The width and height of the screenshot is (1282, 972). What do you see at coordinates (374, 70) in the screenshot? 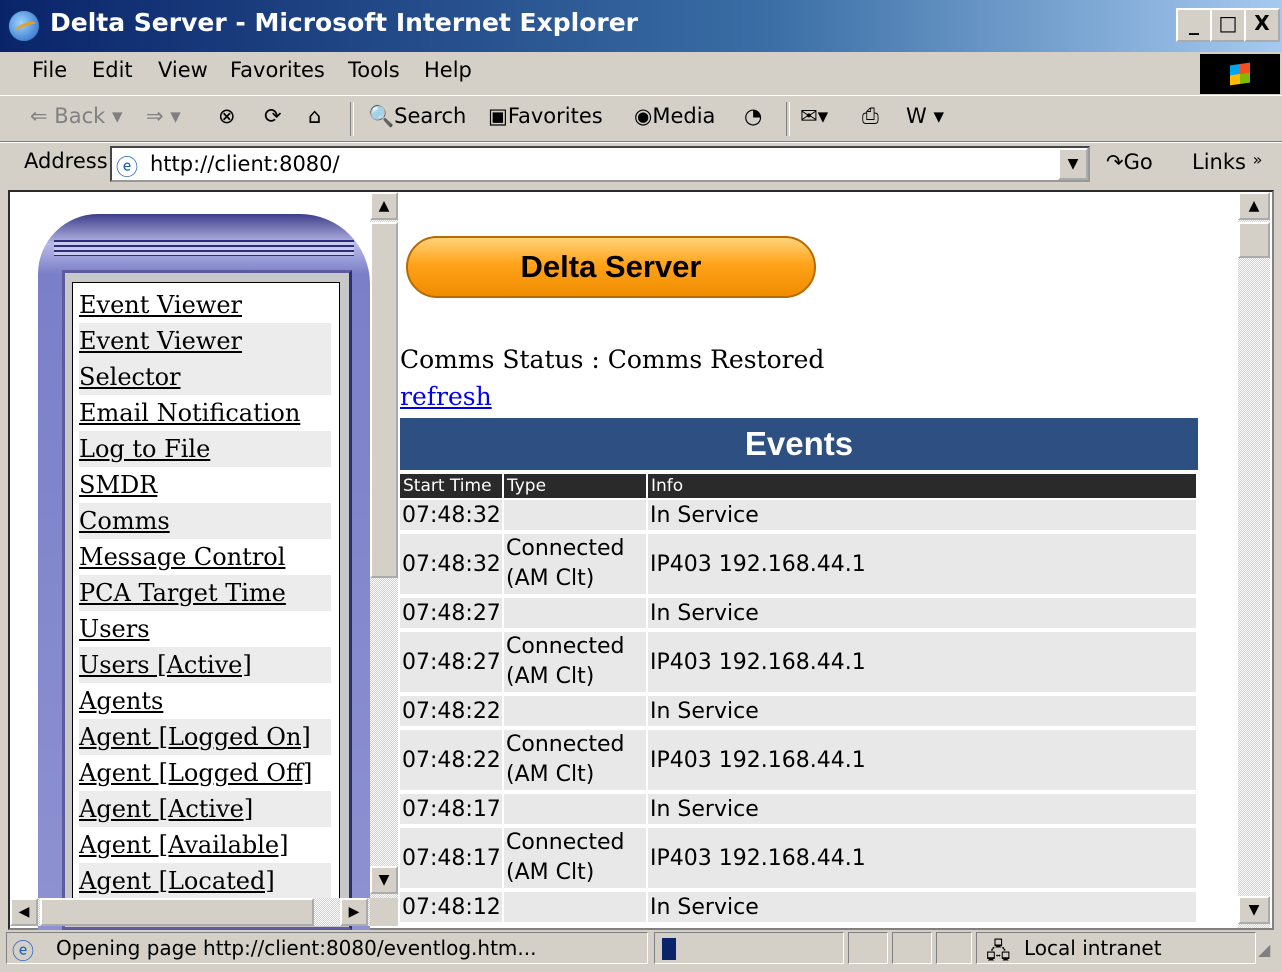
I see `menu-tools: Tools` at bounding box center [374, 70].